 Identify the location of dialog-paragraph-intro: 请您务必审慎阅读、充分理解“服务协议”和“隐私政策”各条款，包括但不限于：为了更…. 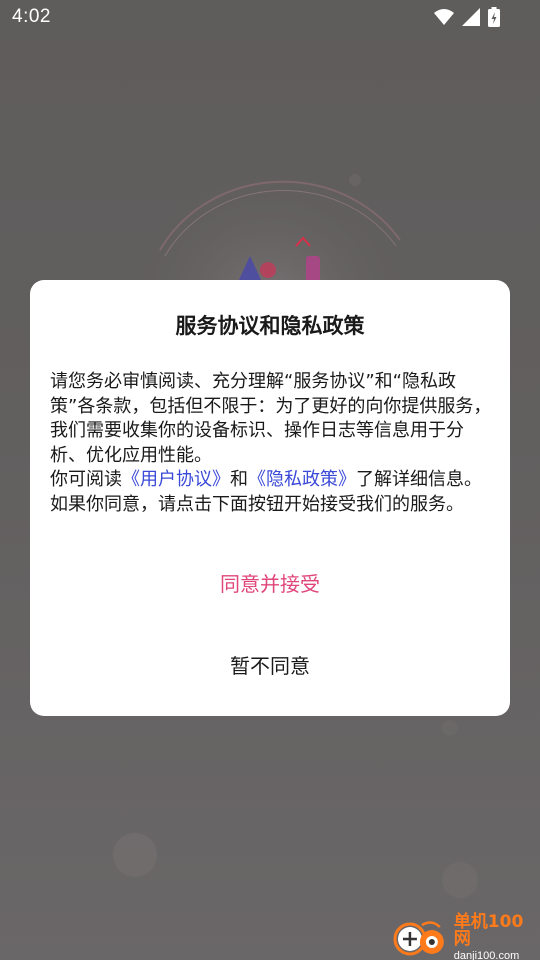
(271, 418).